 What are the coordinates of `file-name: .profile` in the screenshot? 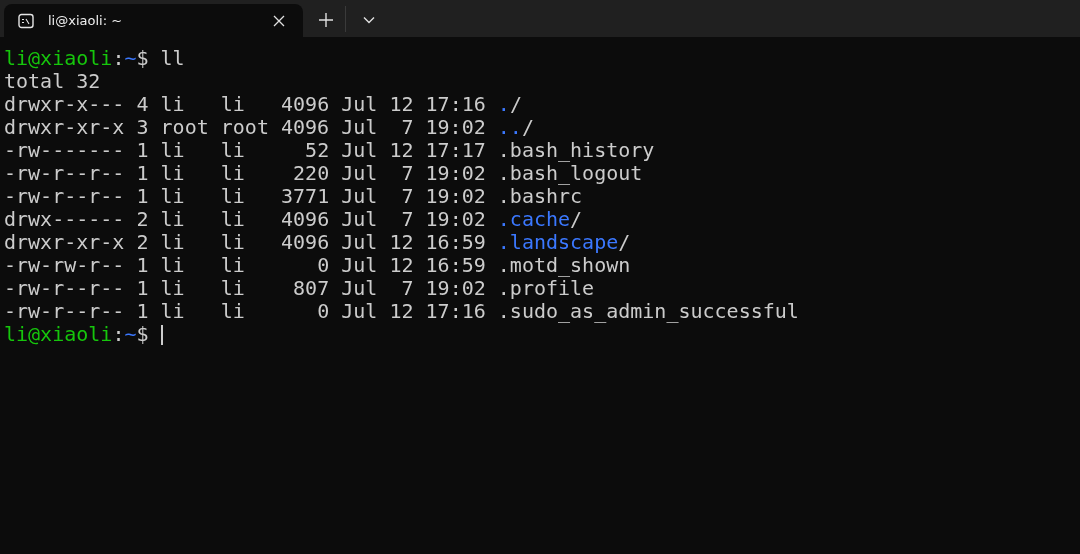 It's located at (546, 288).